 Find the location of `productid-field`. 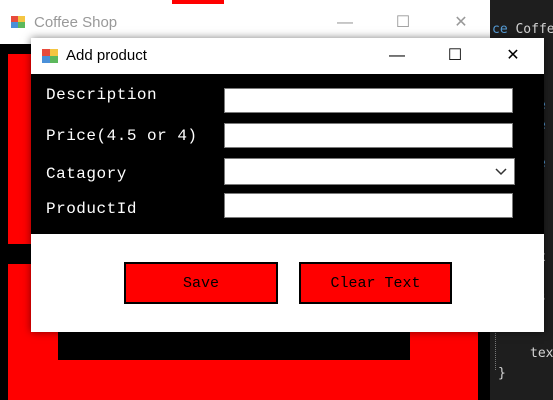

productid-field is located at coordinates (368, 205).